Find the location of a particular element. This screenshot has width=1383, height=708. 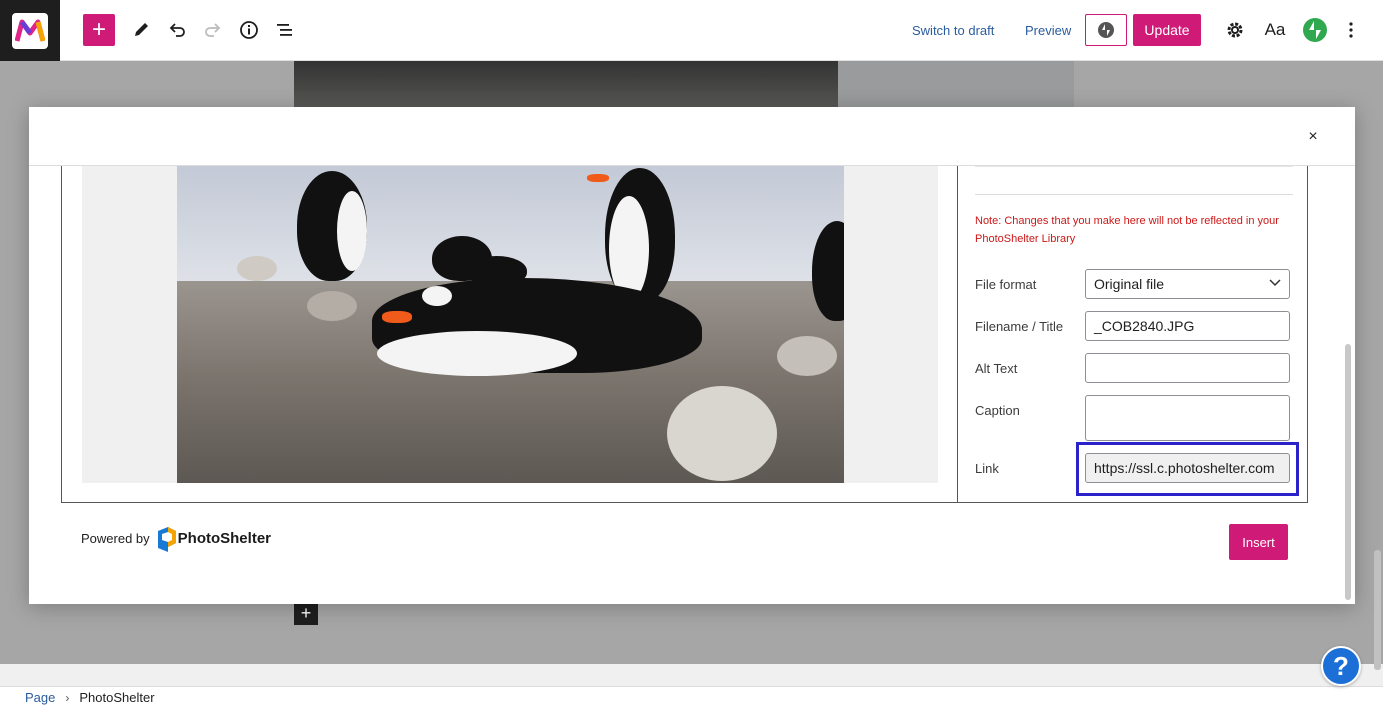

inline-add-block-icon: + is located at coordinates (306, 613).